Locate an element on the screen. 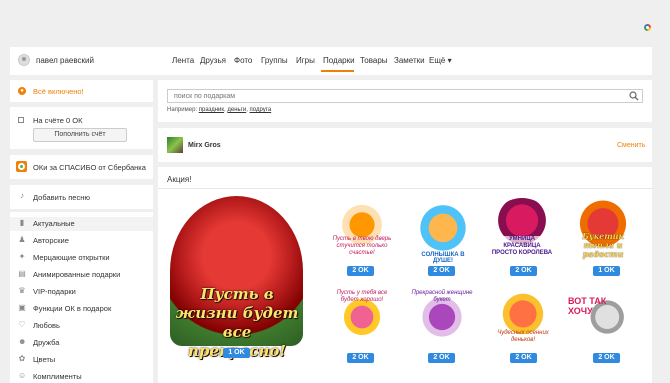 This screenshot has width=670, height=383. balance-label: На счёте 0 ОК is located at coordinates (58, 120).